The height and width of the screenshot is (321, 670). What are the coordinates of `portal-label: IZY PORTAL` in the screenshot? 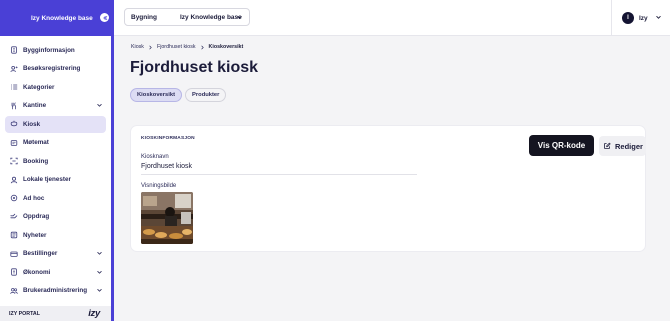 It's located at (24, 313).